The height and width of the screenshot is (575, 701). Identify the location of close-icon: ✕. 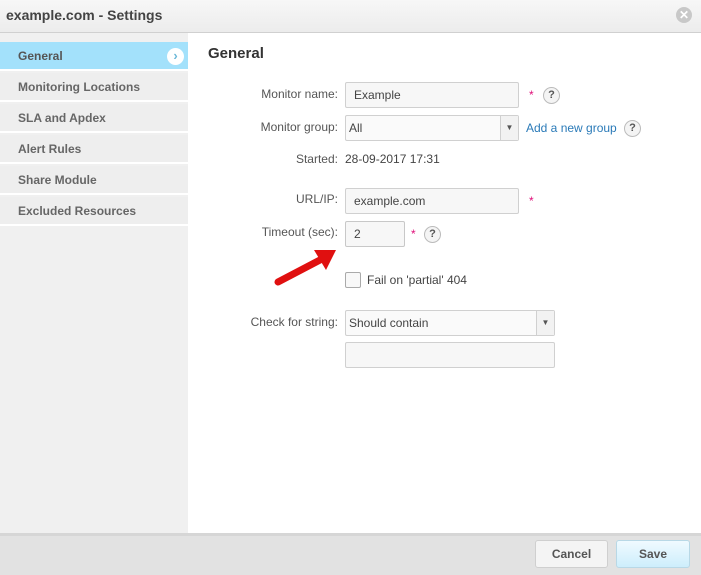
(684, 15).